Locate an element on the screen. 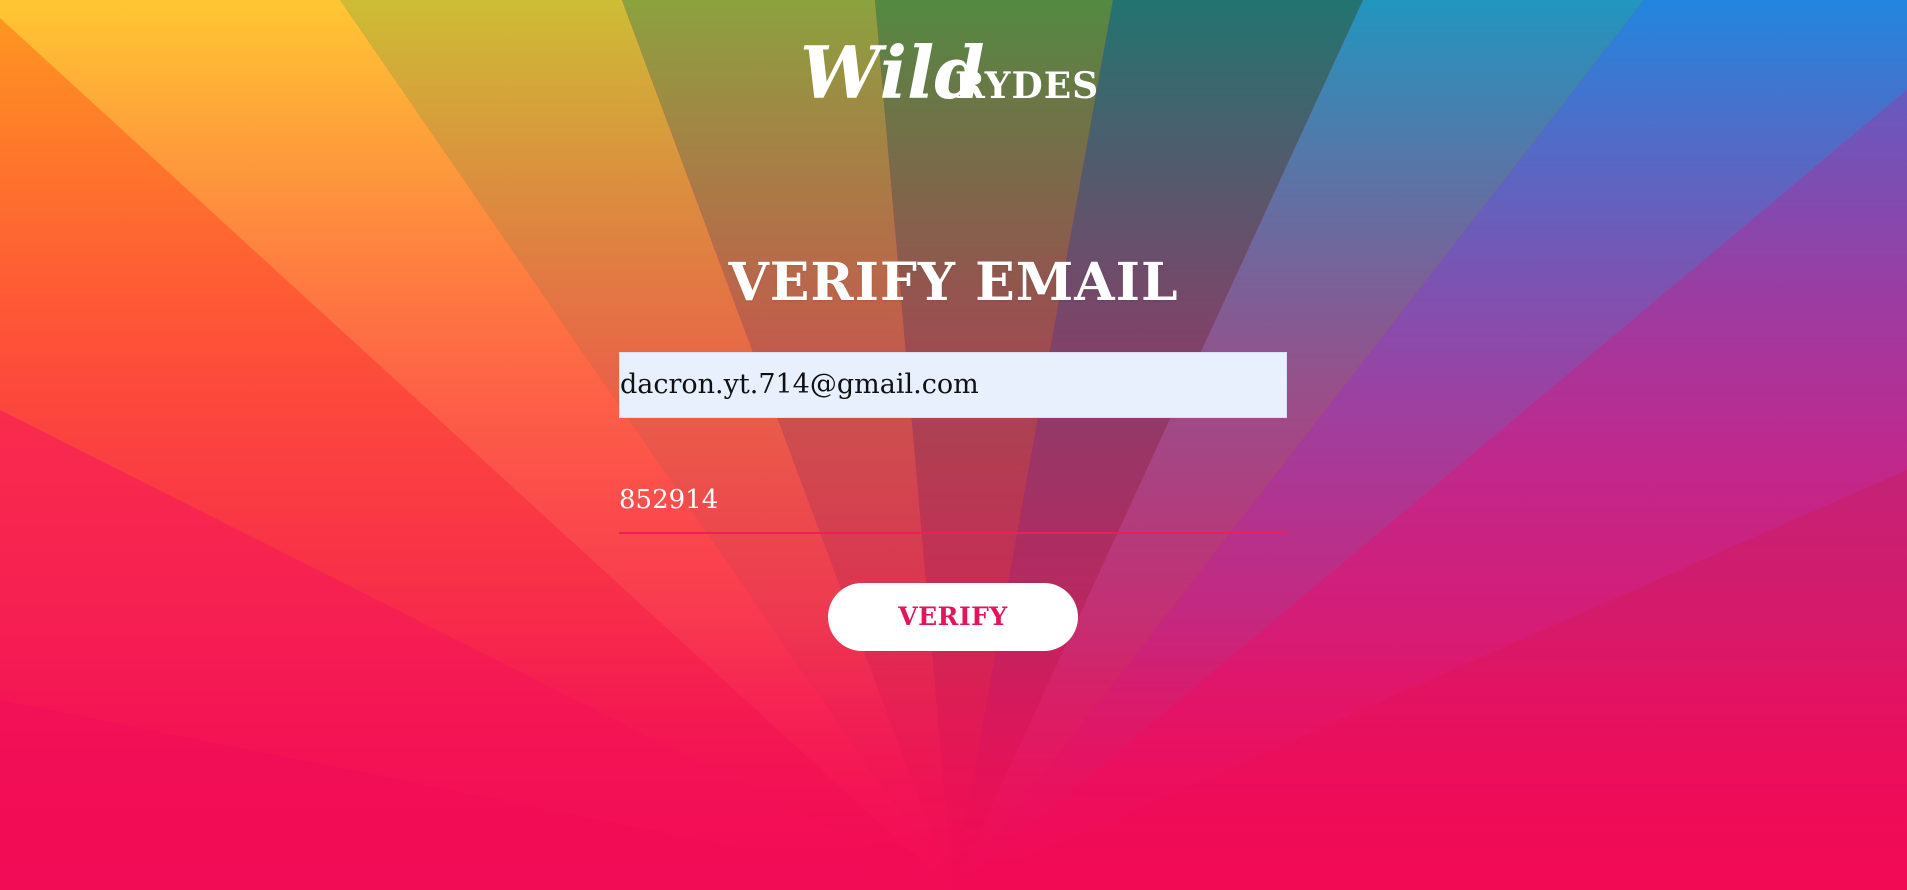 This screenshot has height=890, width=1907. verify-button: VERIFY is located at coordinates (953, 617).